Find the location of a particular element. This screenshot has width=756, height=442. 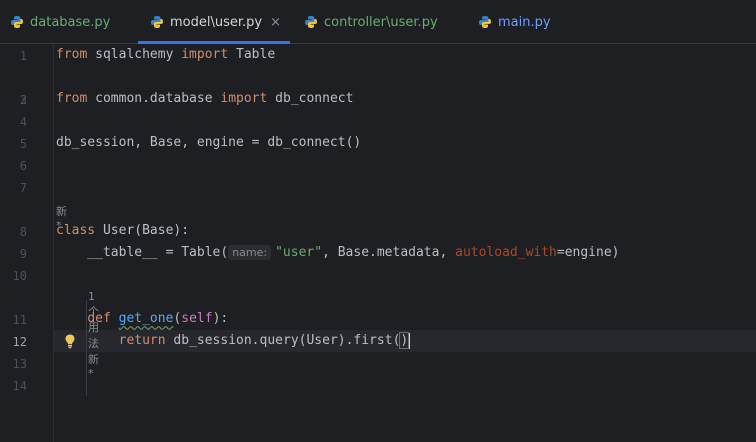

keyword: class is located at coordinates (76, 230).